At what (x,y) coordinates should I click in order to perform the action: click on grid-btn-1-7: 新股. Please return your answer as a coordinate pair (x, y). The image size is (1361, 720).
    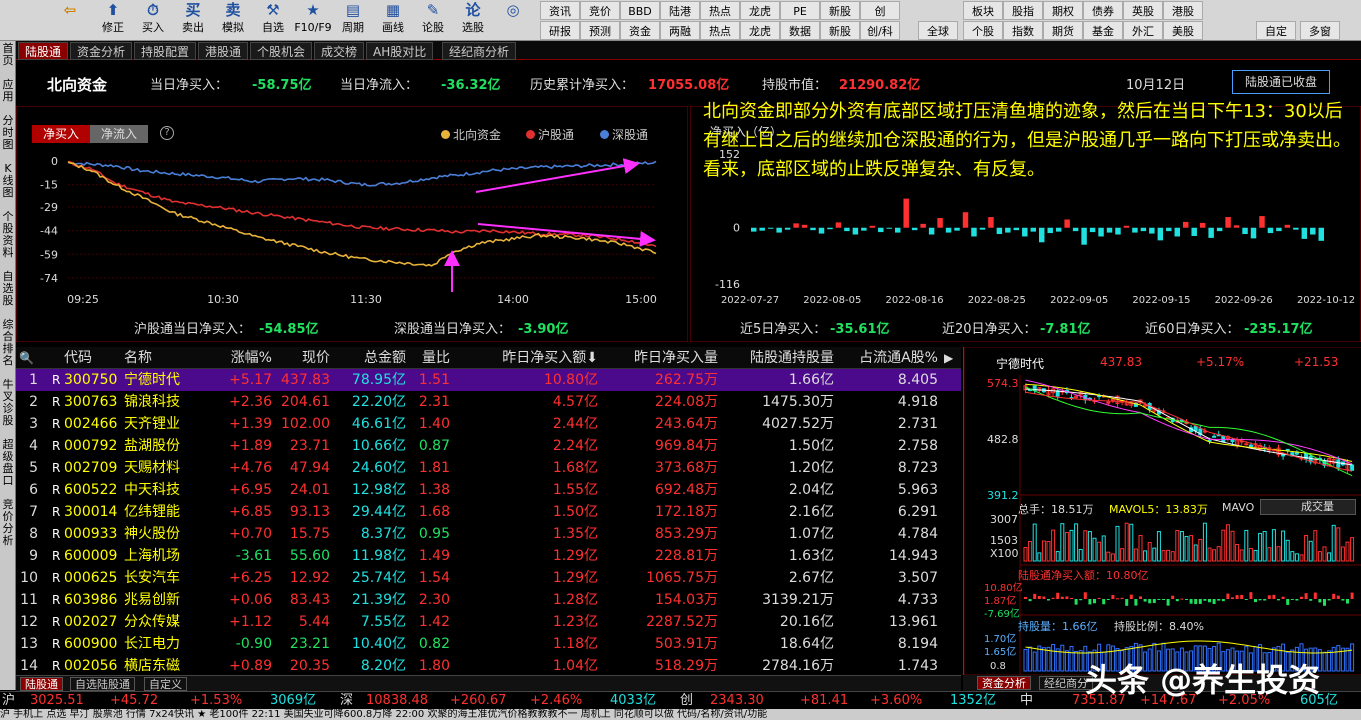
    Looking at the image, I should click on (840, 30).